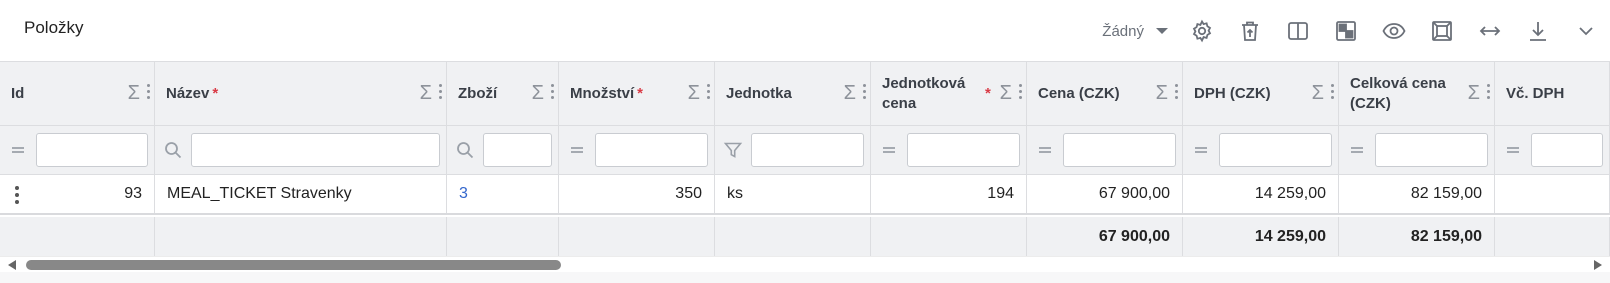 The image size is (1610, 283). I want to click on column-header: DPH (CZK) Σ, so click(1261, 93).